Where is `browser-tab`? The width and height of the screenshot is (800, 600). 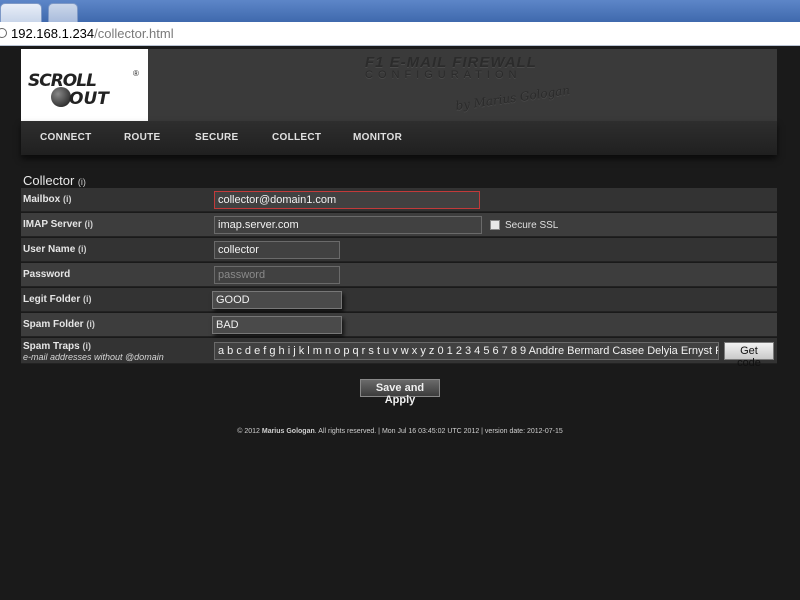 browser-tab is located at coordinates (21, 12).